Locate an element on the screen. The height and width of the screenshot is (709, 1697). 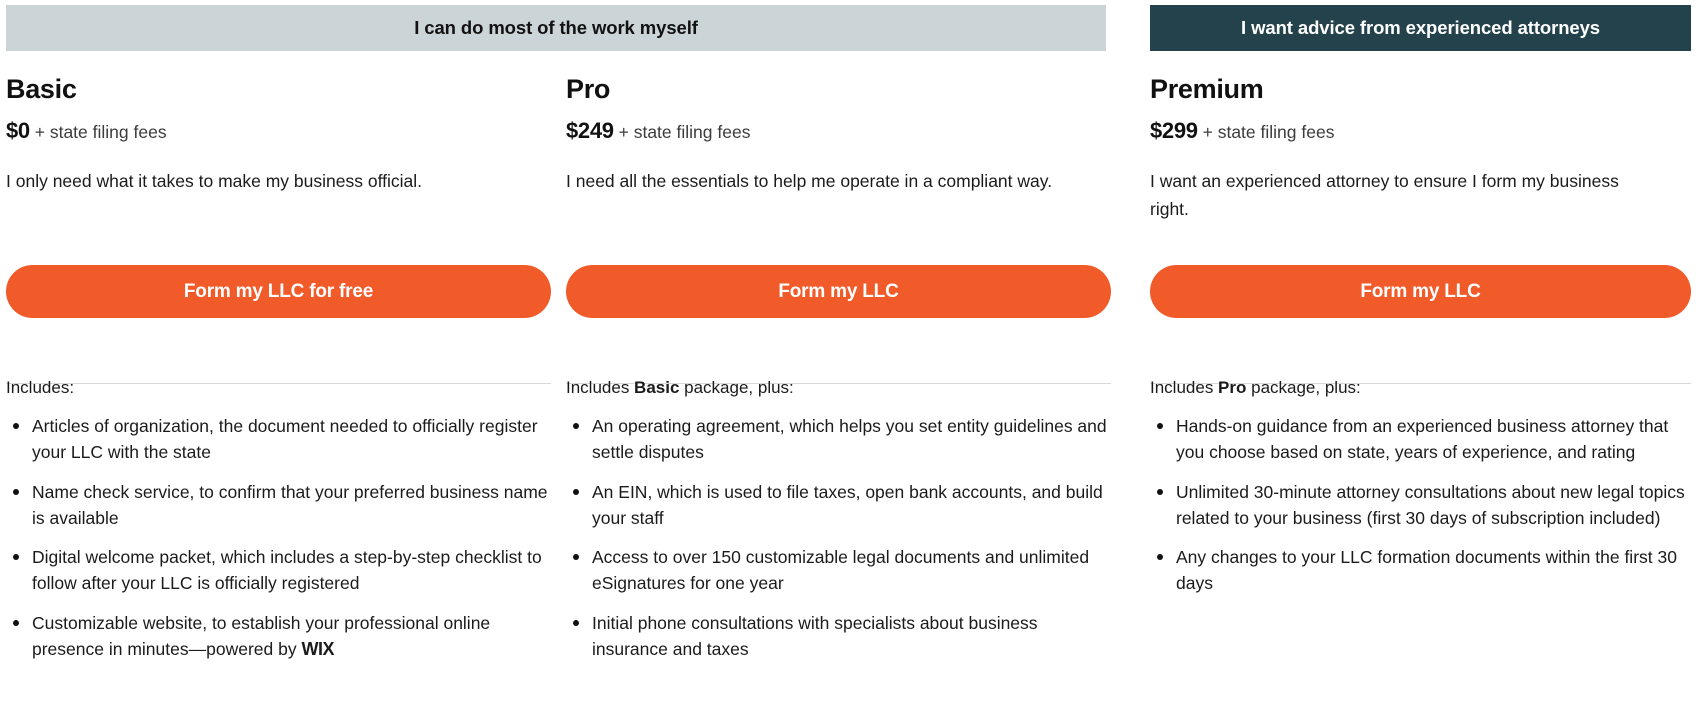
wix-logo: WIX is located at coordinates (317, 648).